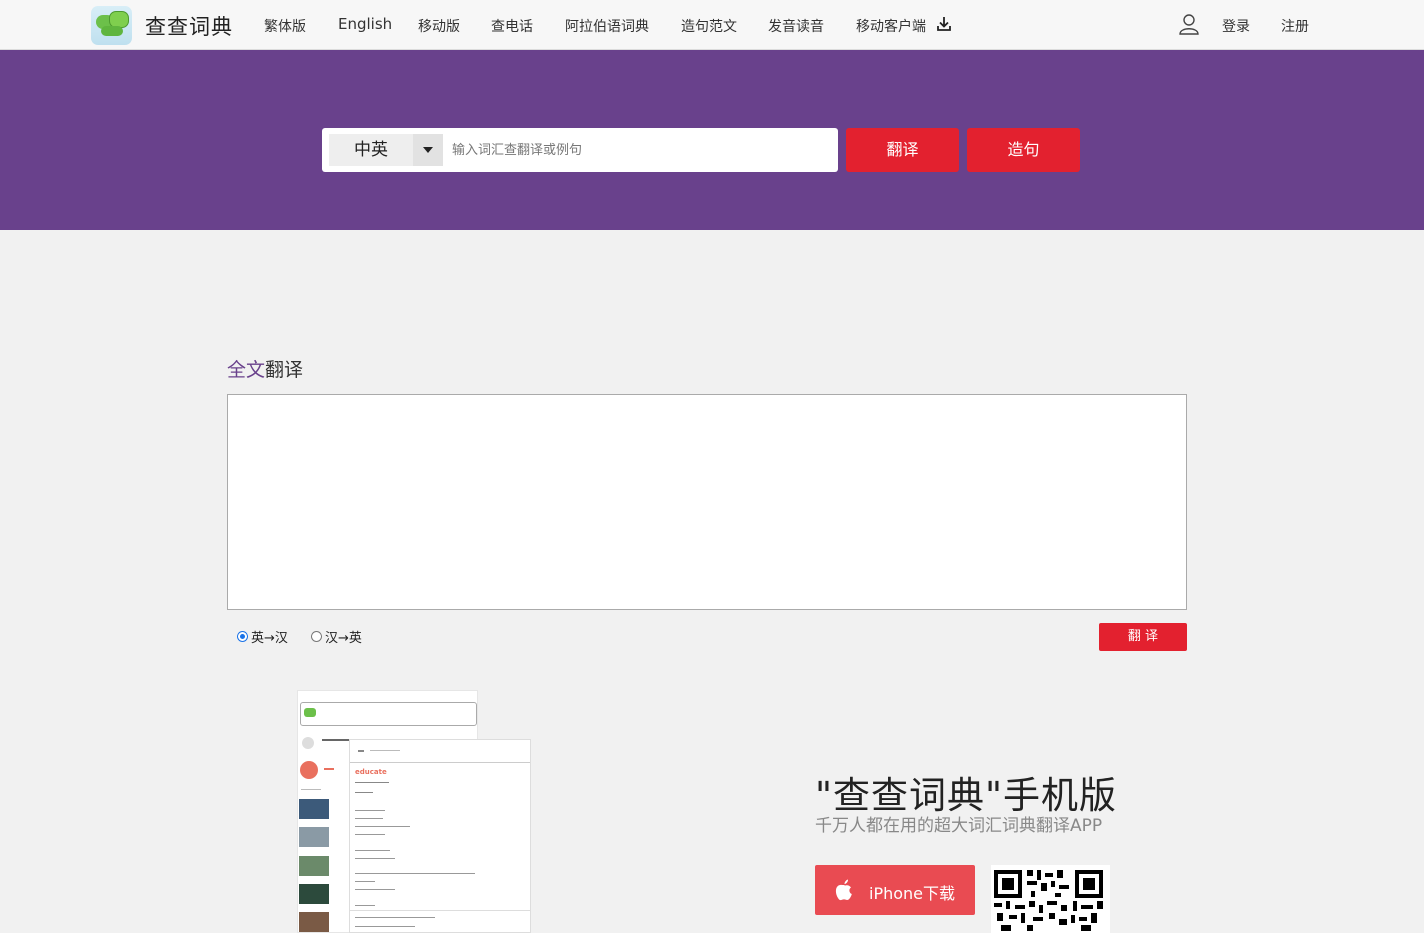  I want to click on fulltext-title-rest: 翻译, so click(284, 370).